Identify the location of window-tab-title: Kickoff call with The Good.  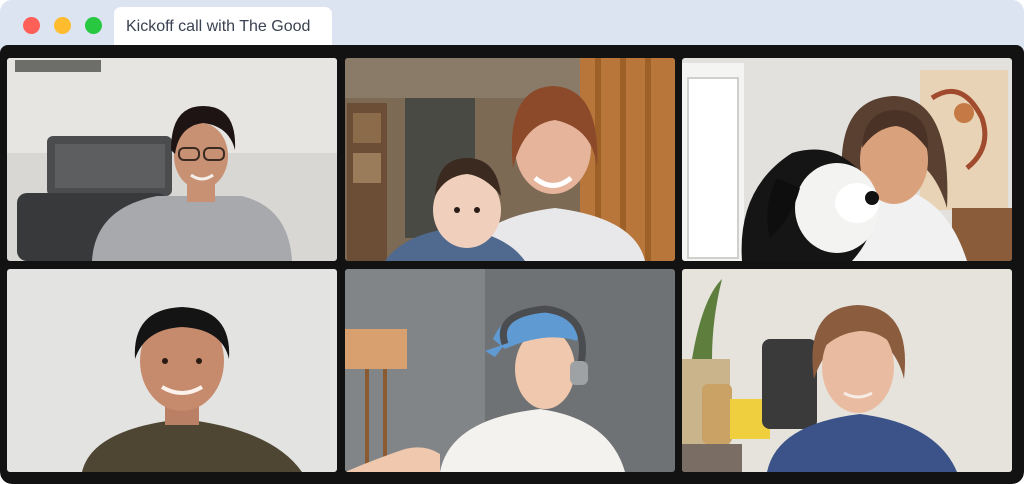
(223, 26).